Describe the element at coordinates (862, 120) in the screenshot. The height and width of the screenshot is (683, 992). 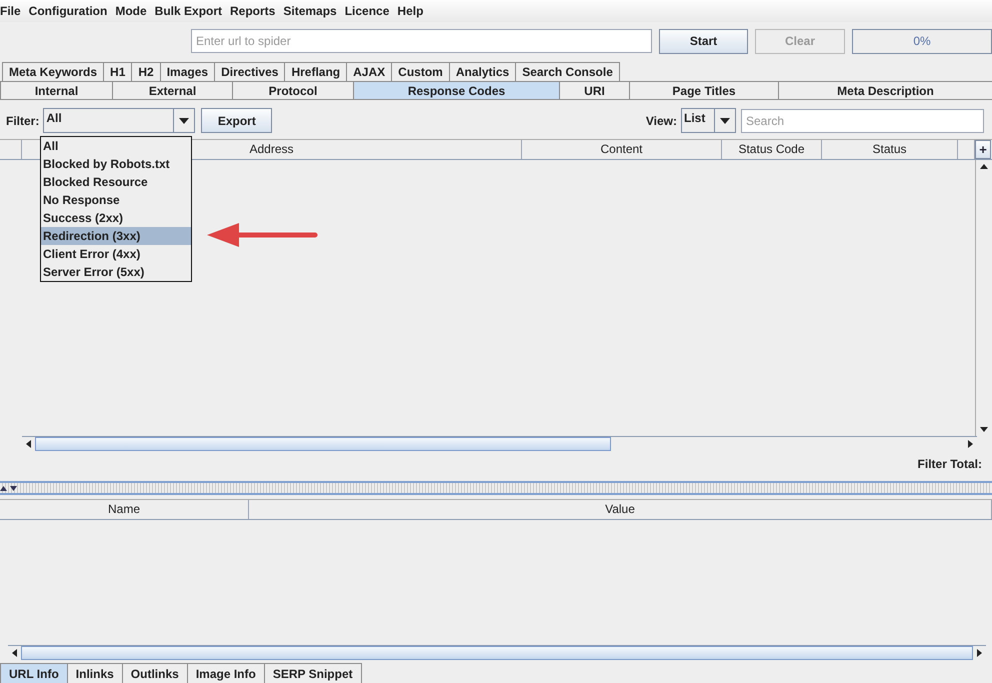
I see `search-field: Search` at that location.